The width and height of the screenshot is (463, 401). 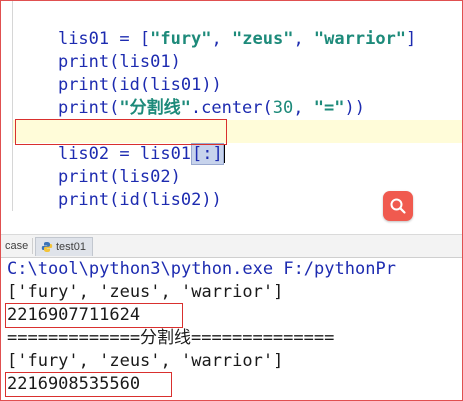 I want to click on code-line-4: print("分割线".center(30, "=")), so click(x=191, y=96).